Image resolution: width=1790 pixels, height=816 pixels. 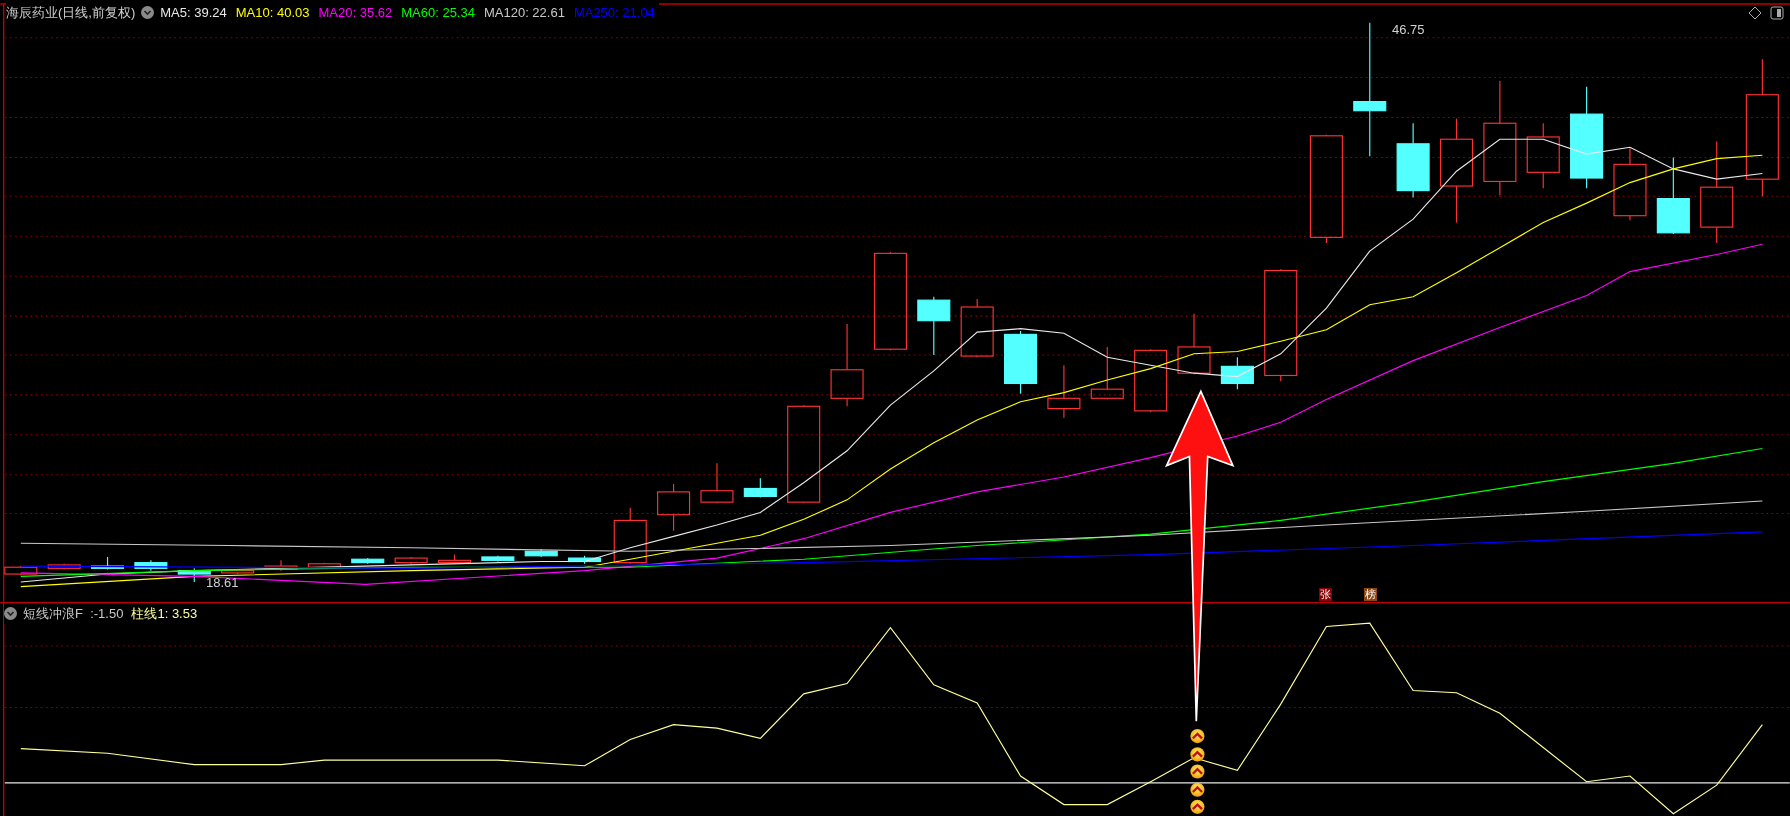 What do you see at coordinates (438, 13) in the screenshot?
I see `moving-average-value: MA60: 25.34` at bounding box center [438, 13].